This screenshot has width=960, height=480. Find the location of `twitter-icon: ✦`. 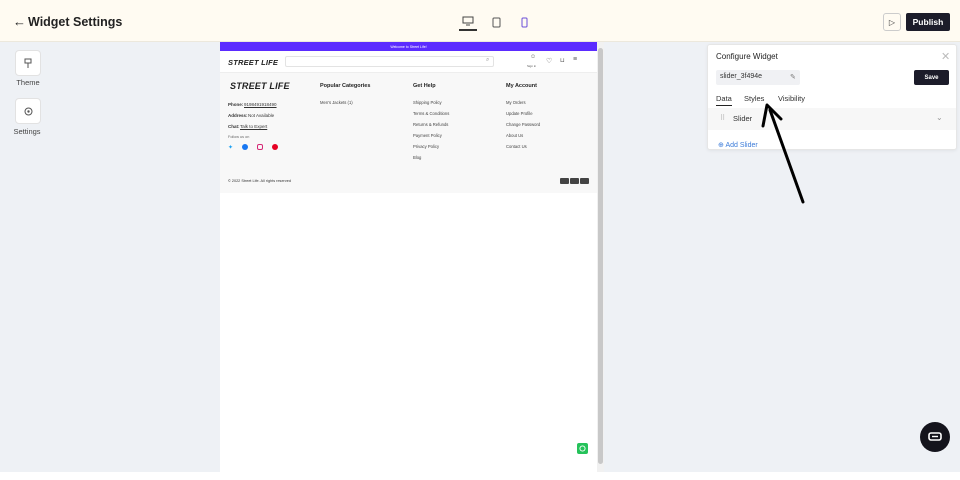

twitter-icon: ✦ is located at coordinates (231, 147).